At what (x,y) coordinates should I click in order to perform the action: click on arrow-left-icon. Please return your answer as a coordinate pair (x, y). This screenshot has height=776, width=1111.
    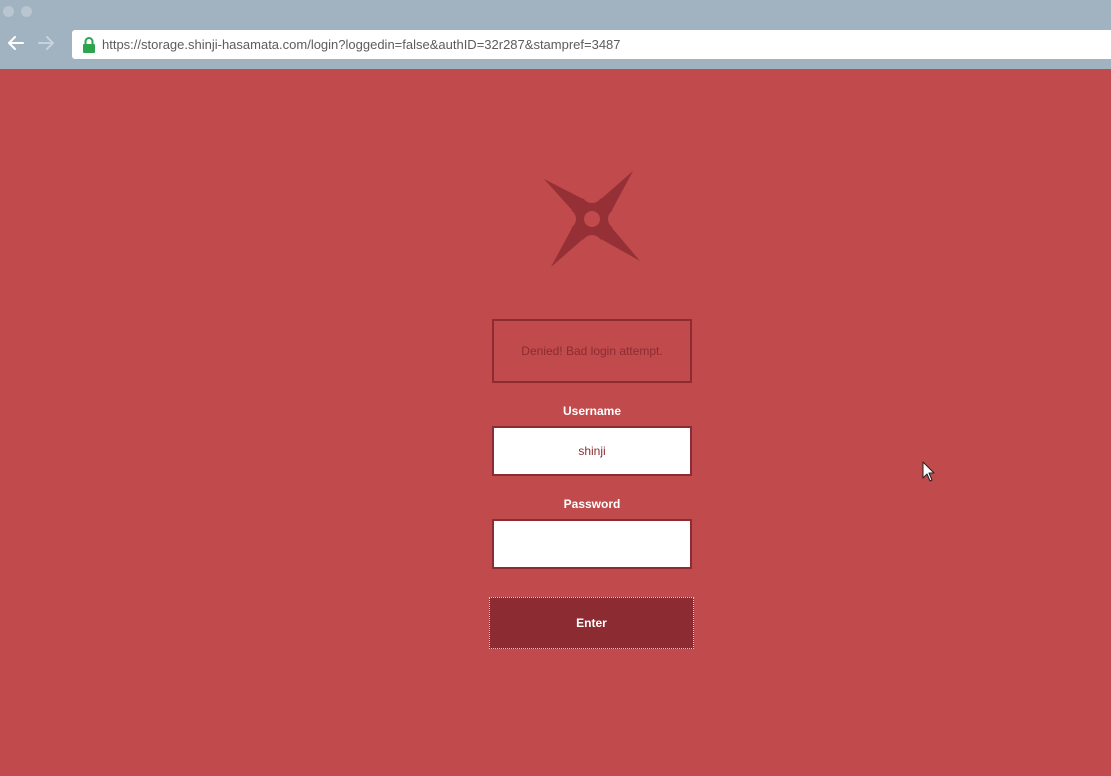
    Looking at the image, I should click on (16, 43).